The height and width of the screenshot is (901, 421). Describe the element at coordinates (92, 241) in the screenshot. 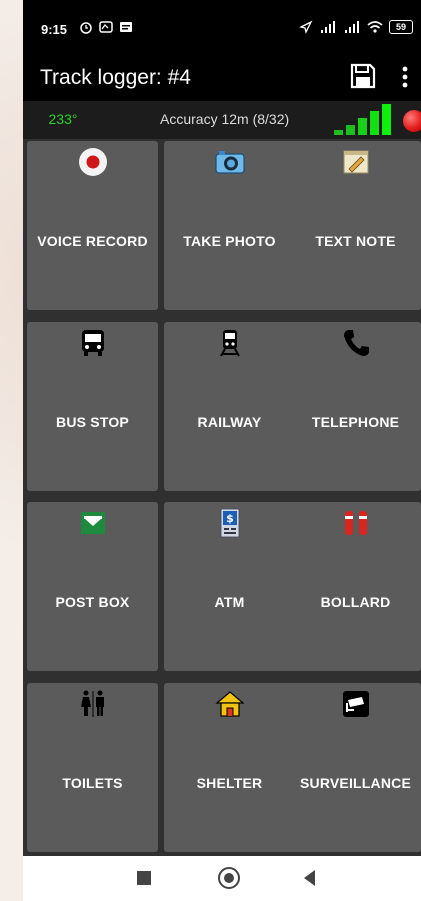

I see `tile-label: VOICE RECORD` at that location.